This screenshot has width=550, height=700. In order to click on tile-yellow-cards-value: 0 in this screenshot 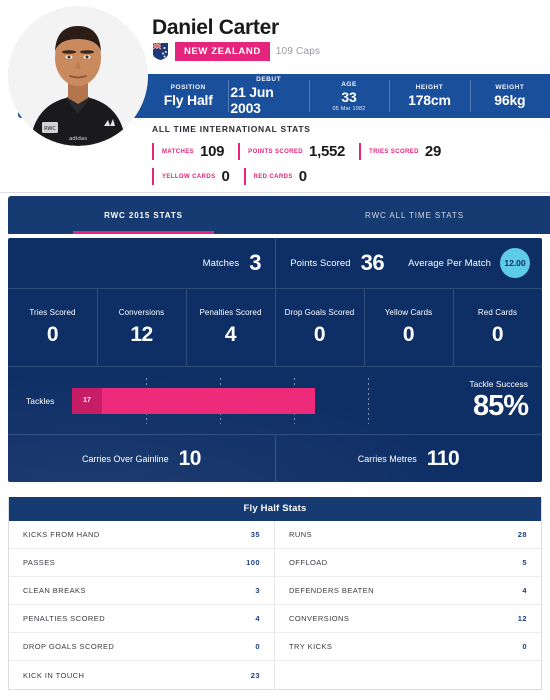, I will do `click(408, 334)`.